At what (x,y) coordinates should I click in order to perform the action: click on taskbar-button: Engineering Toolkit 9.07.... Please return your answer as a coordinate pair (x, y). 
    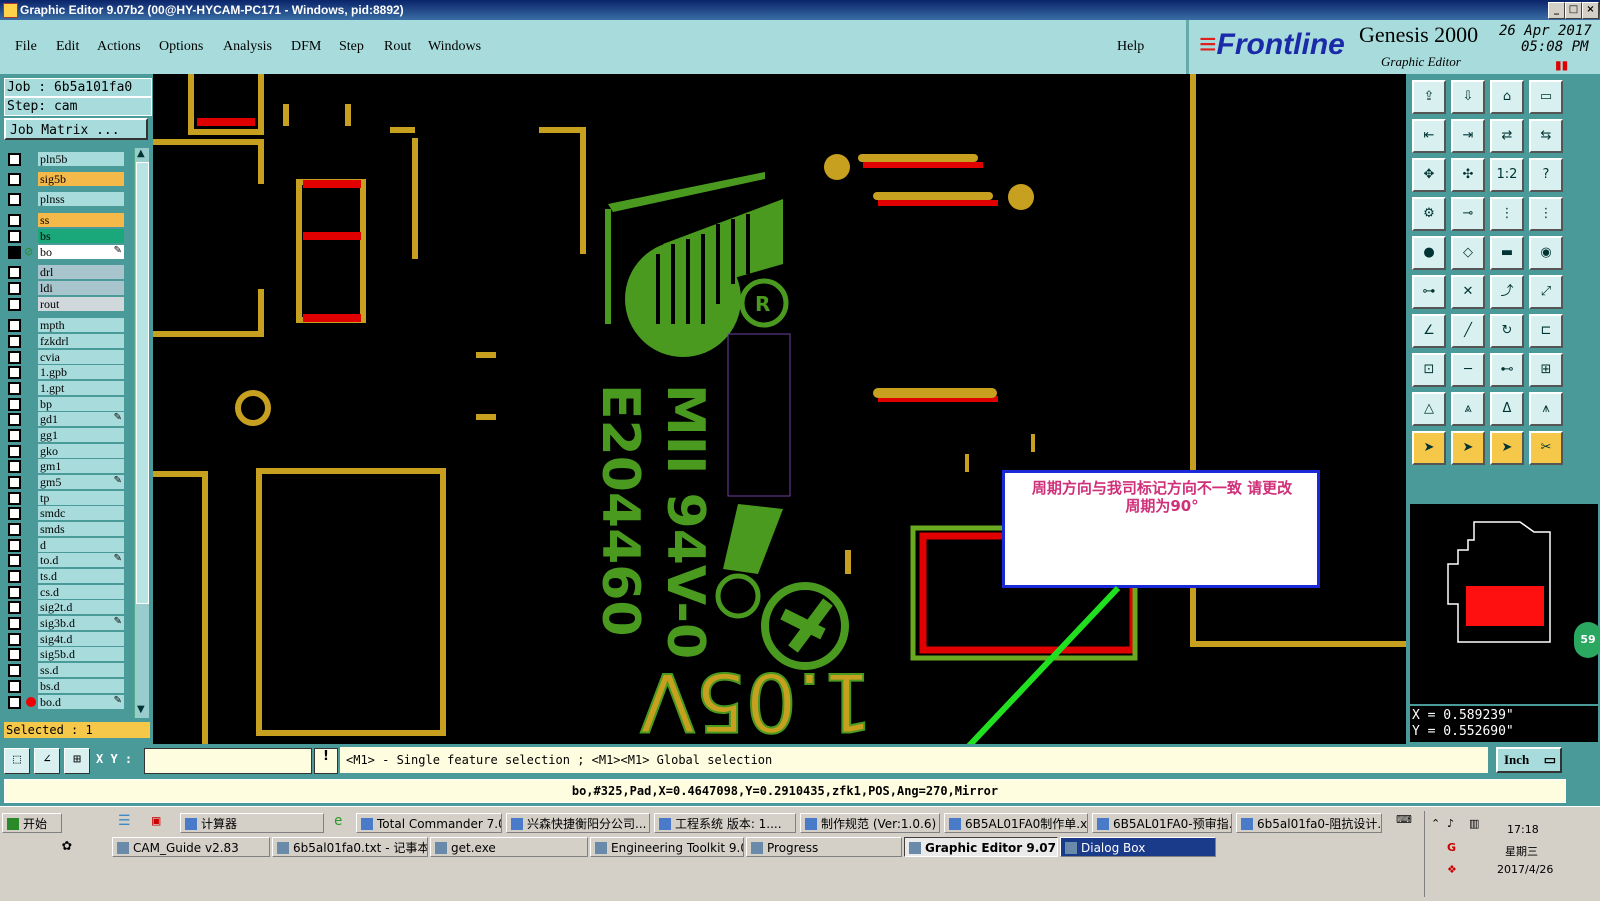
    Looking at the image, I should click on (667, 847).